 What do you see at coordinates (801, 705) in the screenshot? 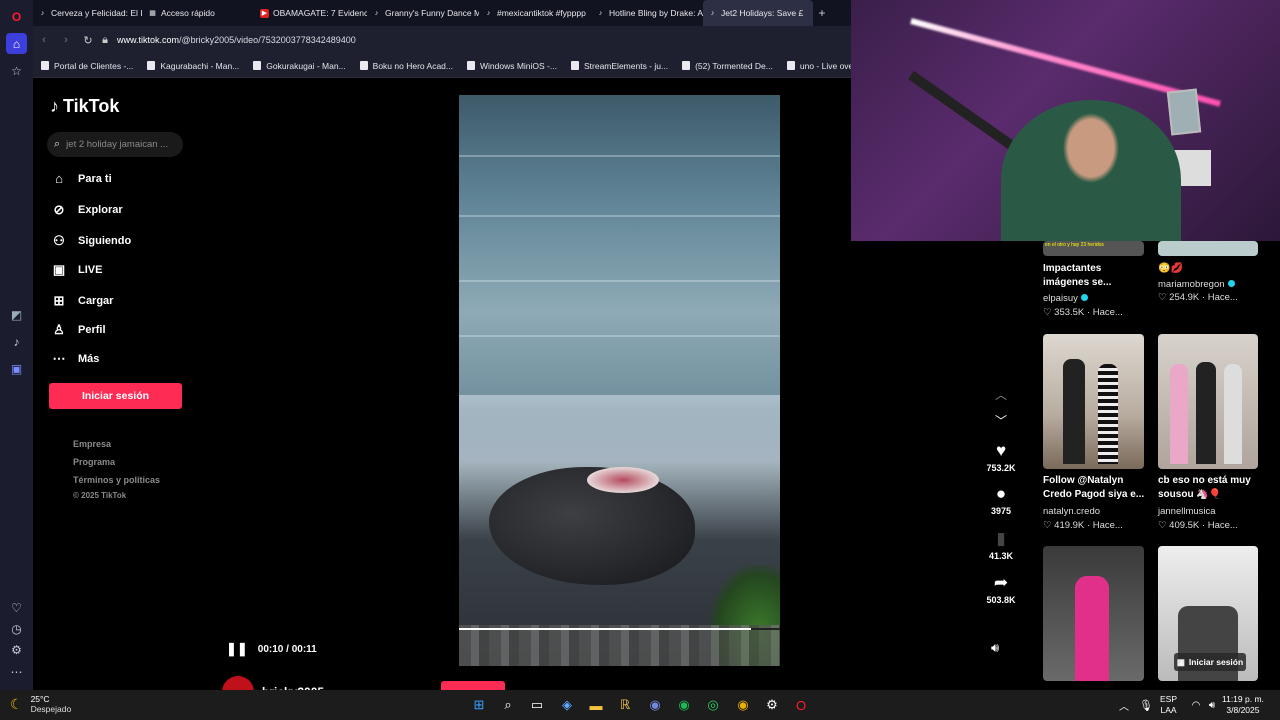
I see `opera-icon: O` at bounding box center [801, 705].